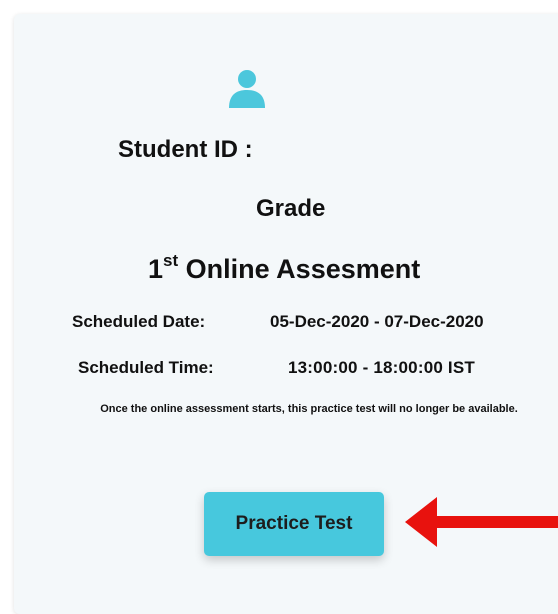 This screenshot has width=558, height=614. What do you see at coordinates (381, 367) in the screenshot?
I see `scheduled-time-value: 13:00:00 - 18:00:00 IST` at bounding box center [381, 367].